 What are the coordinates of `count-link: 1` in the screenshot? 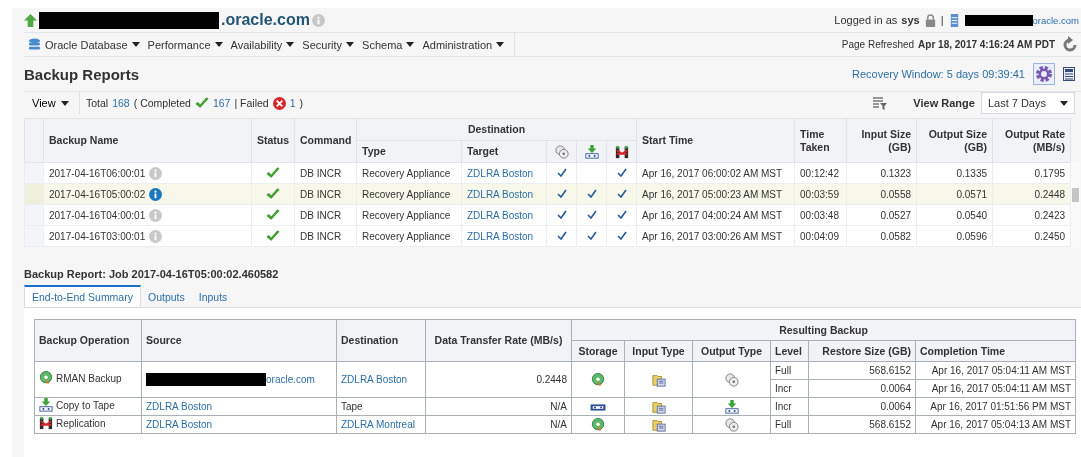 It's located at (292, 103).